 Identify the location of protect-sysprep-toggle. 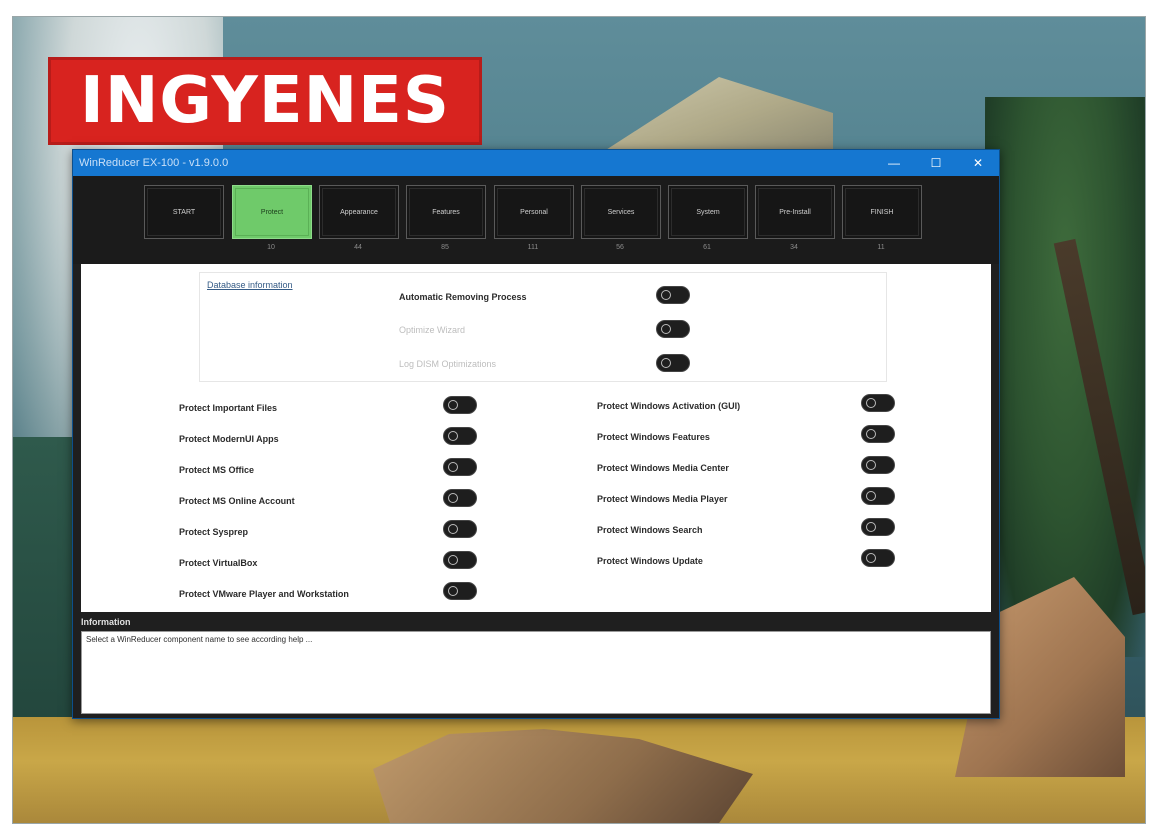
(460, 529).